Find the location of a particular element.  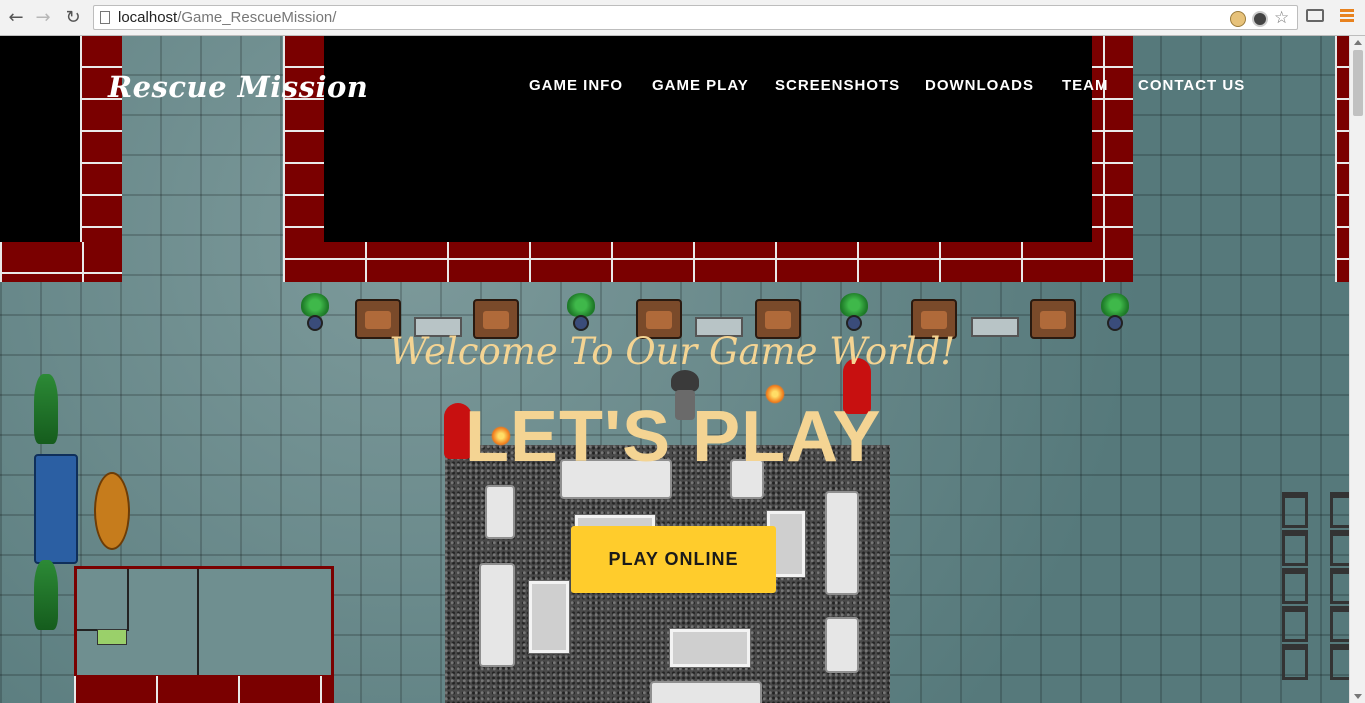

hero-welcome-text: Welcome To Our Game World! is located at coordinates (672, 351).